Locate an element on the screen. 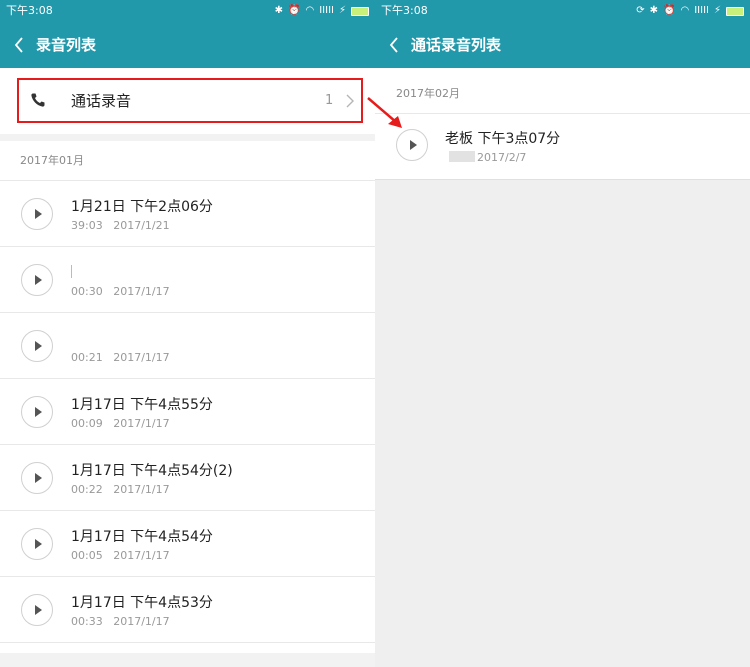 This screenshot has width=750, height=667. recording-date: 2017/2/7 is located at coordinates (502, 157).